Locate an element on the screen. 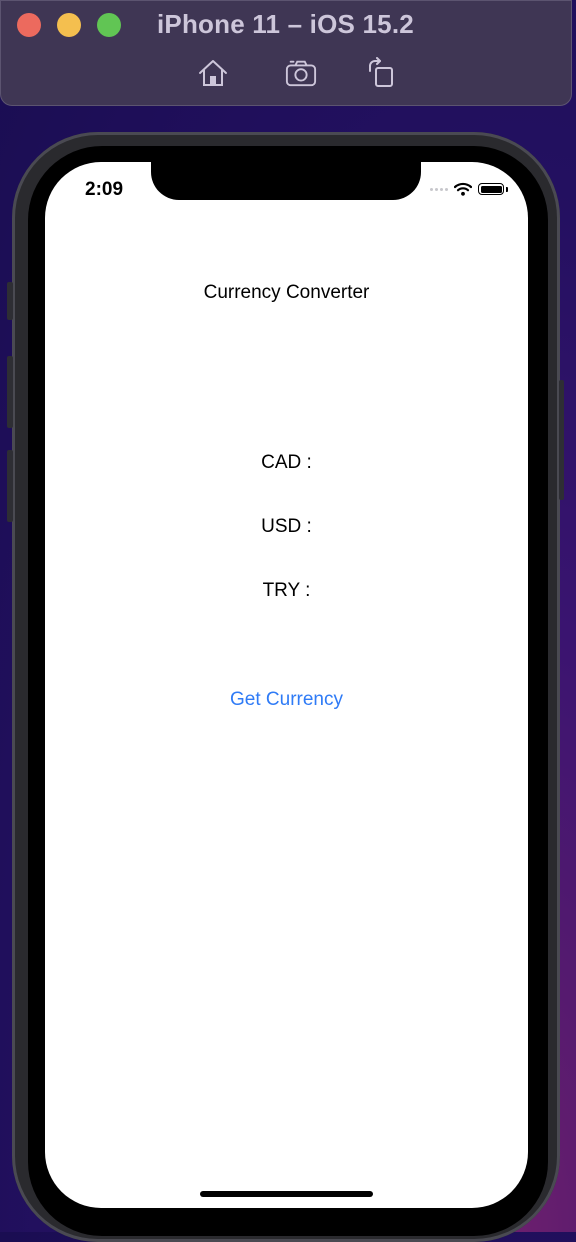 The height and width of the screenshot is (1242, 576). screenshot-button is located at coordinates (301, 73).